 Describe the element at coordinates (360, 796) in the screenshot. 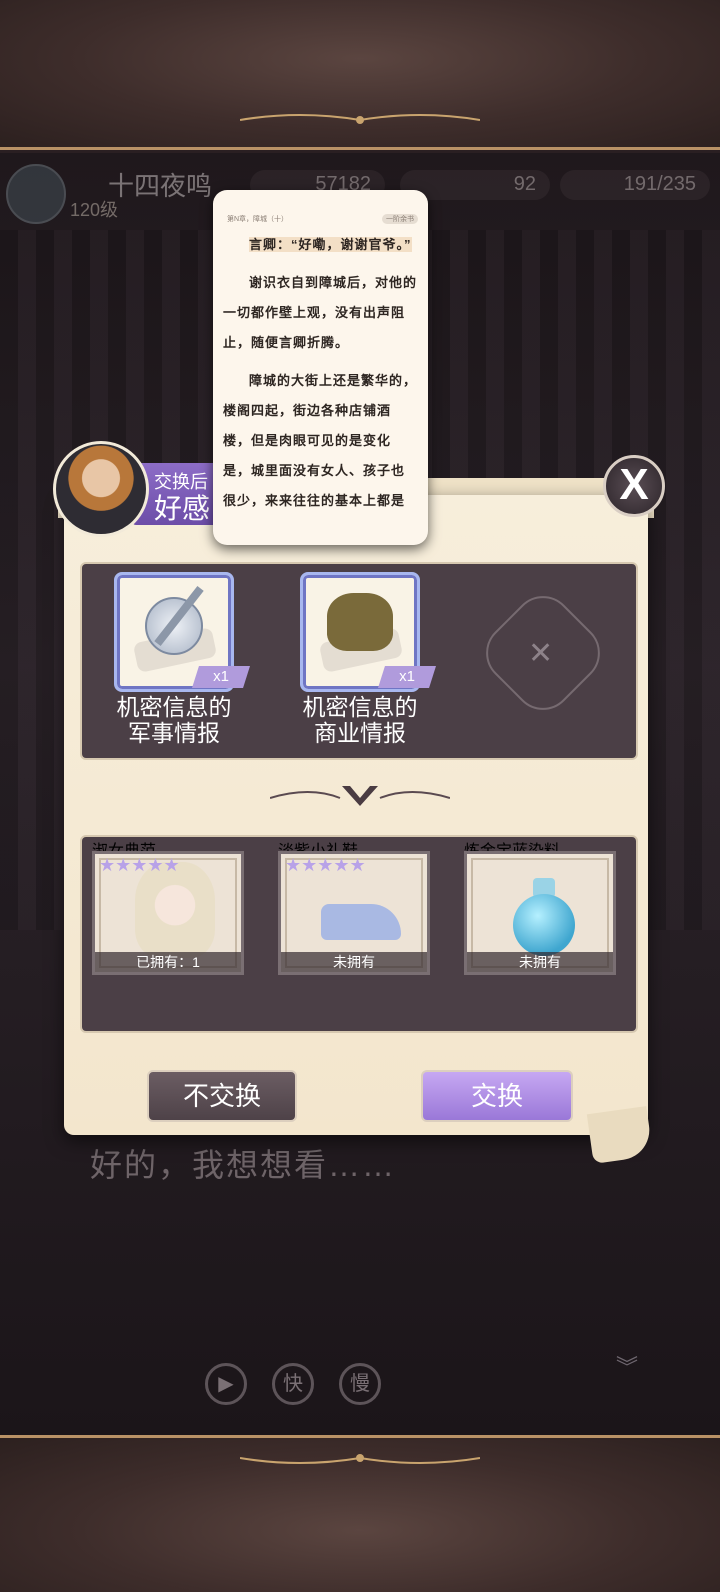

I see `exchange-arrow-icon` at that location.